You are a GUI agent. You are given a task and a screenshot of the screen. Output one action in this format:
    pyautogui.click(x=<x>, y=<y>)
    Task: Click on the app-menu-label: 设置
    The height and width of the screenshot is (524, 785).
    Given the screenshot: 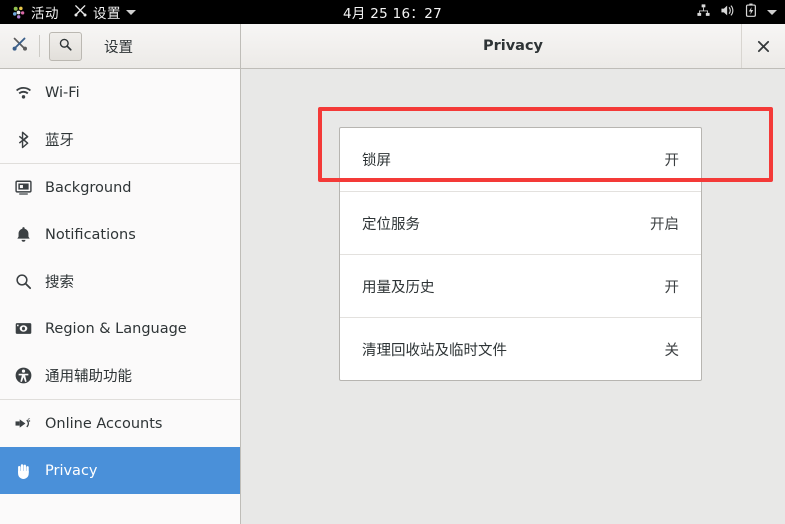 What is the action you would take?
    pyautogui.click(x=107, y=14)
    